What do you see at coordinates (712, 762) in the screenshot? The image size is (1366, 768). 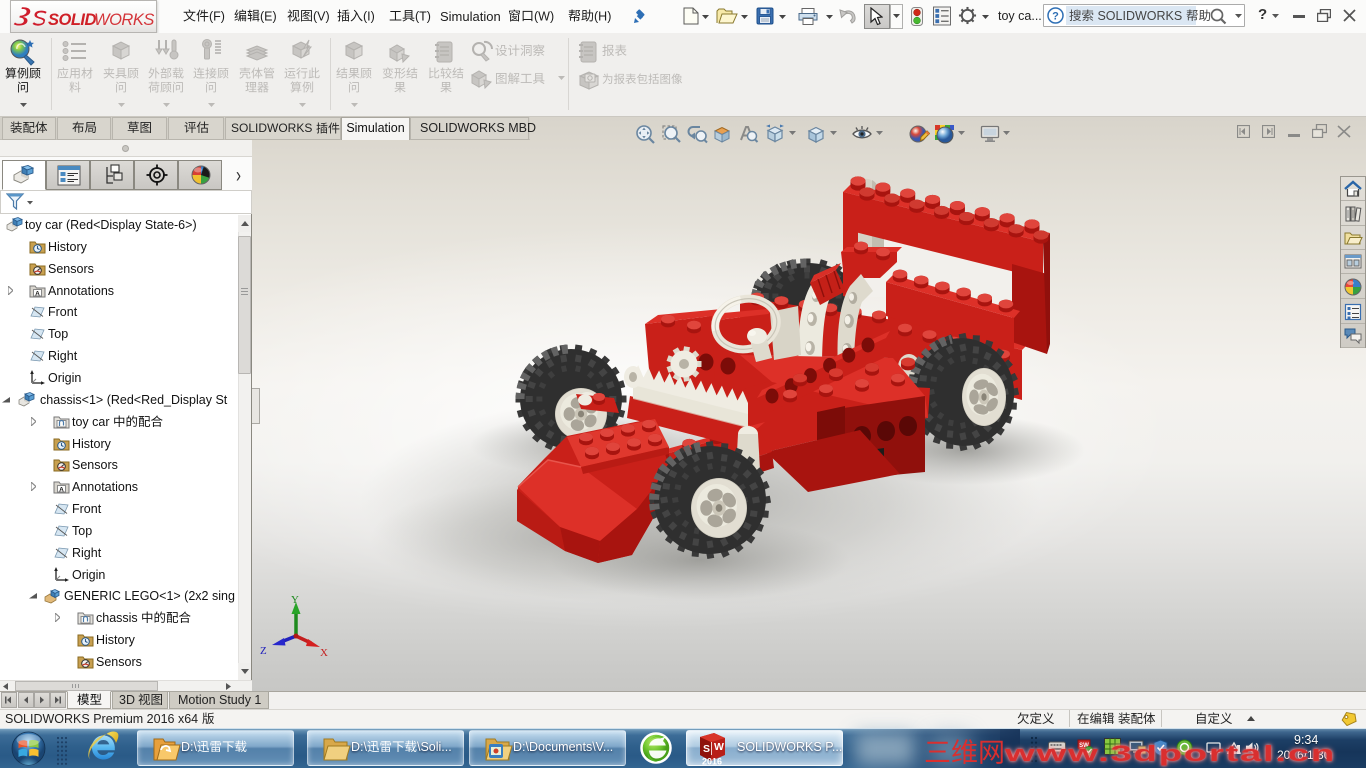 I see `svg-text: 2016` at bounding box center [712, 762].